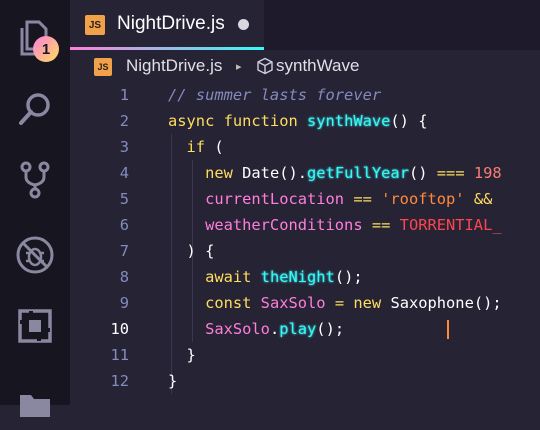 Image resolution: width=540 pixels, height=430 pixels. Describe the element at coordinates (35, 208) in the screenshot. I see `activity-bar: 1` at that location.